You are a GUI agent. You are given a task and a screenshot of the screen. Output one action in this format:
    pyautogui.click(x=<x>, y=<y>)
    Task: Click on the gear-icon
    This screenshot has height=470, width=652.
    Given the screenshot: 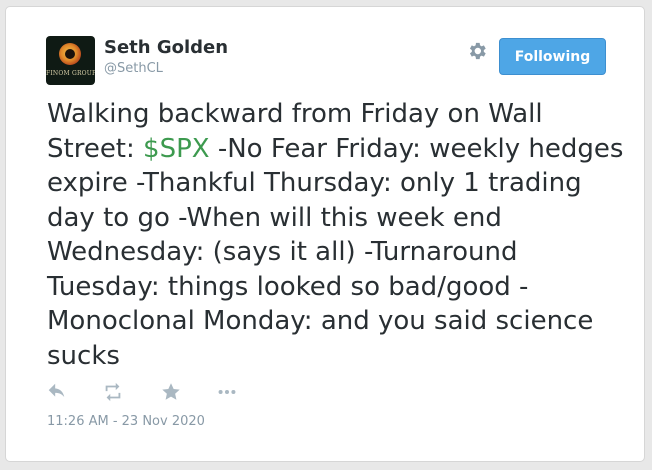 What is the action you would take?
    pyautogui.click(x=477, y=51)
    